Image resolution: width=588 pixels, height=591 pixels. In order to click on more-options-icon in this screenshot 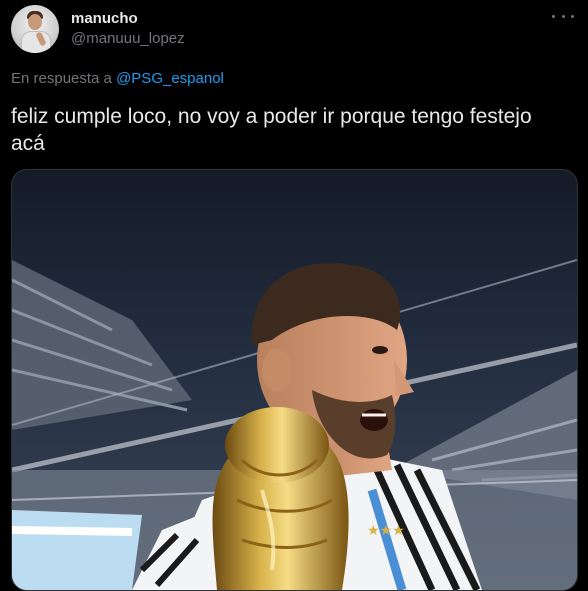, I will do `click(563, 16)`.